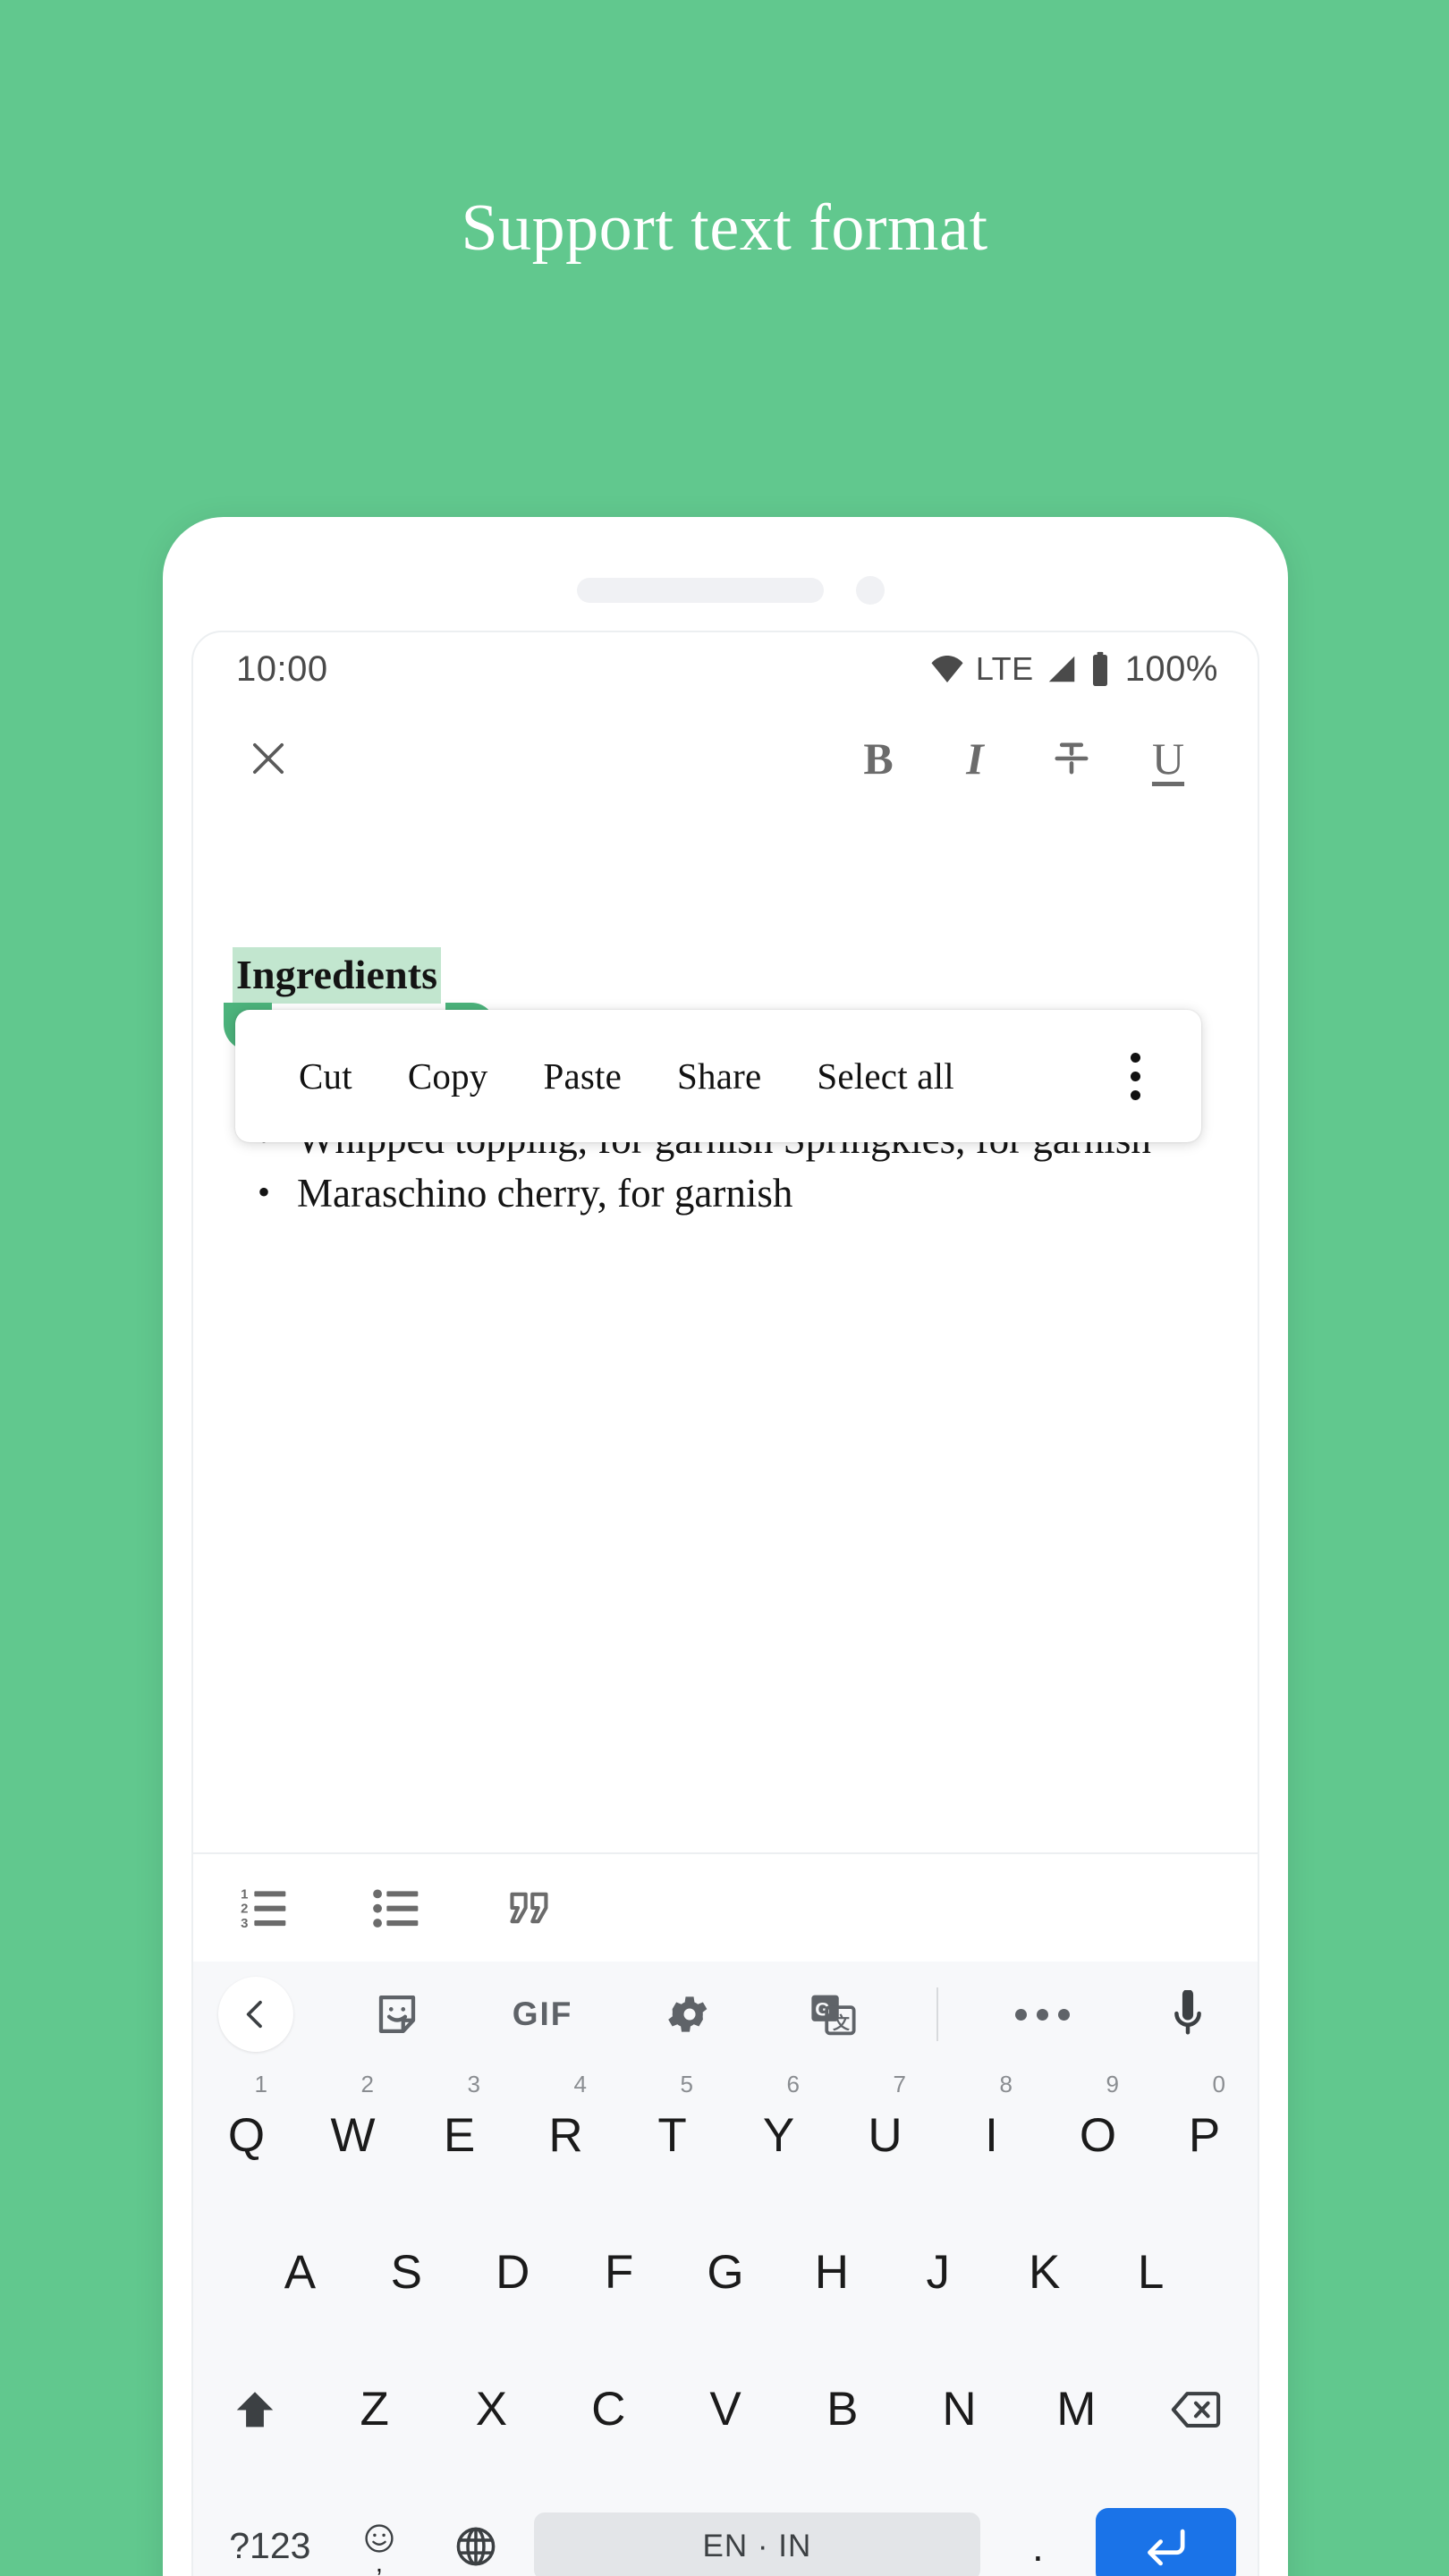 This screenshot has width=1449, height=2576. Describe the element at coordinates (406, 2272) in the screenshot. I see `key-s: S` at that location.